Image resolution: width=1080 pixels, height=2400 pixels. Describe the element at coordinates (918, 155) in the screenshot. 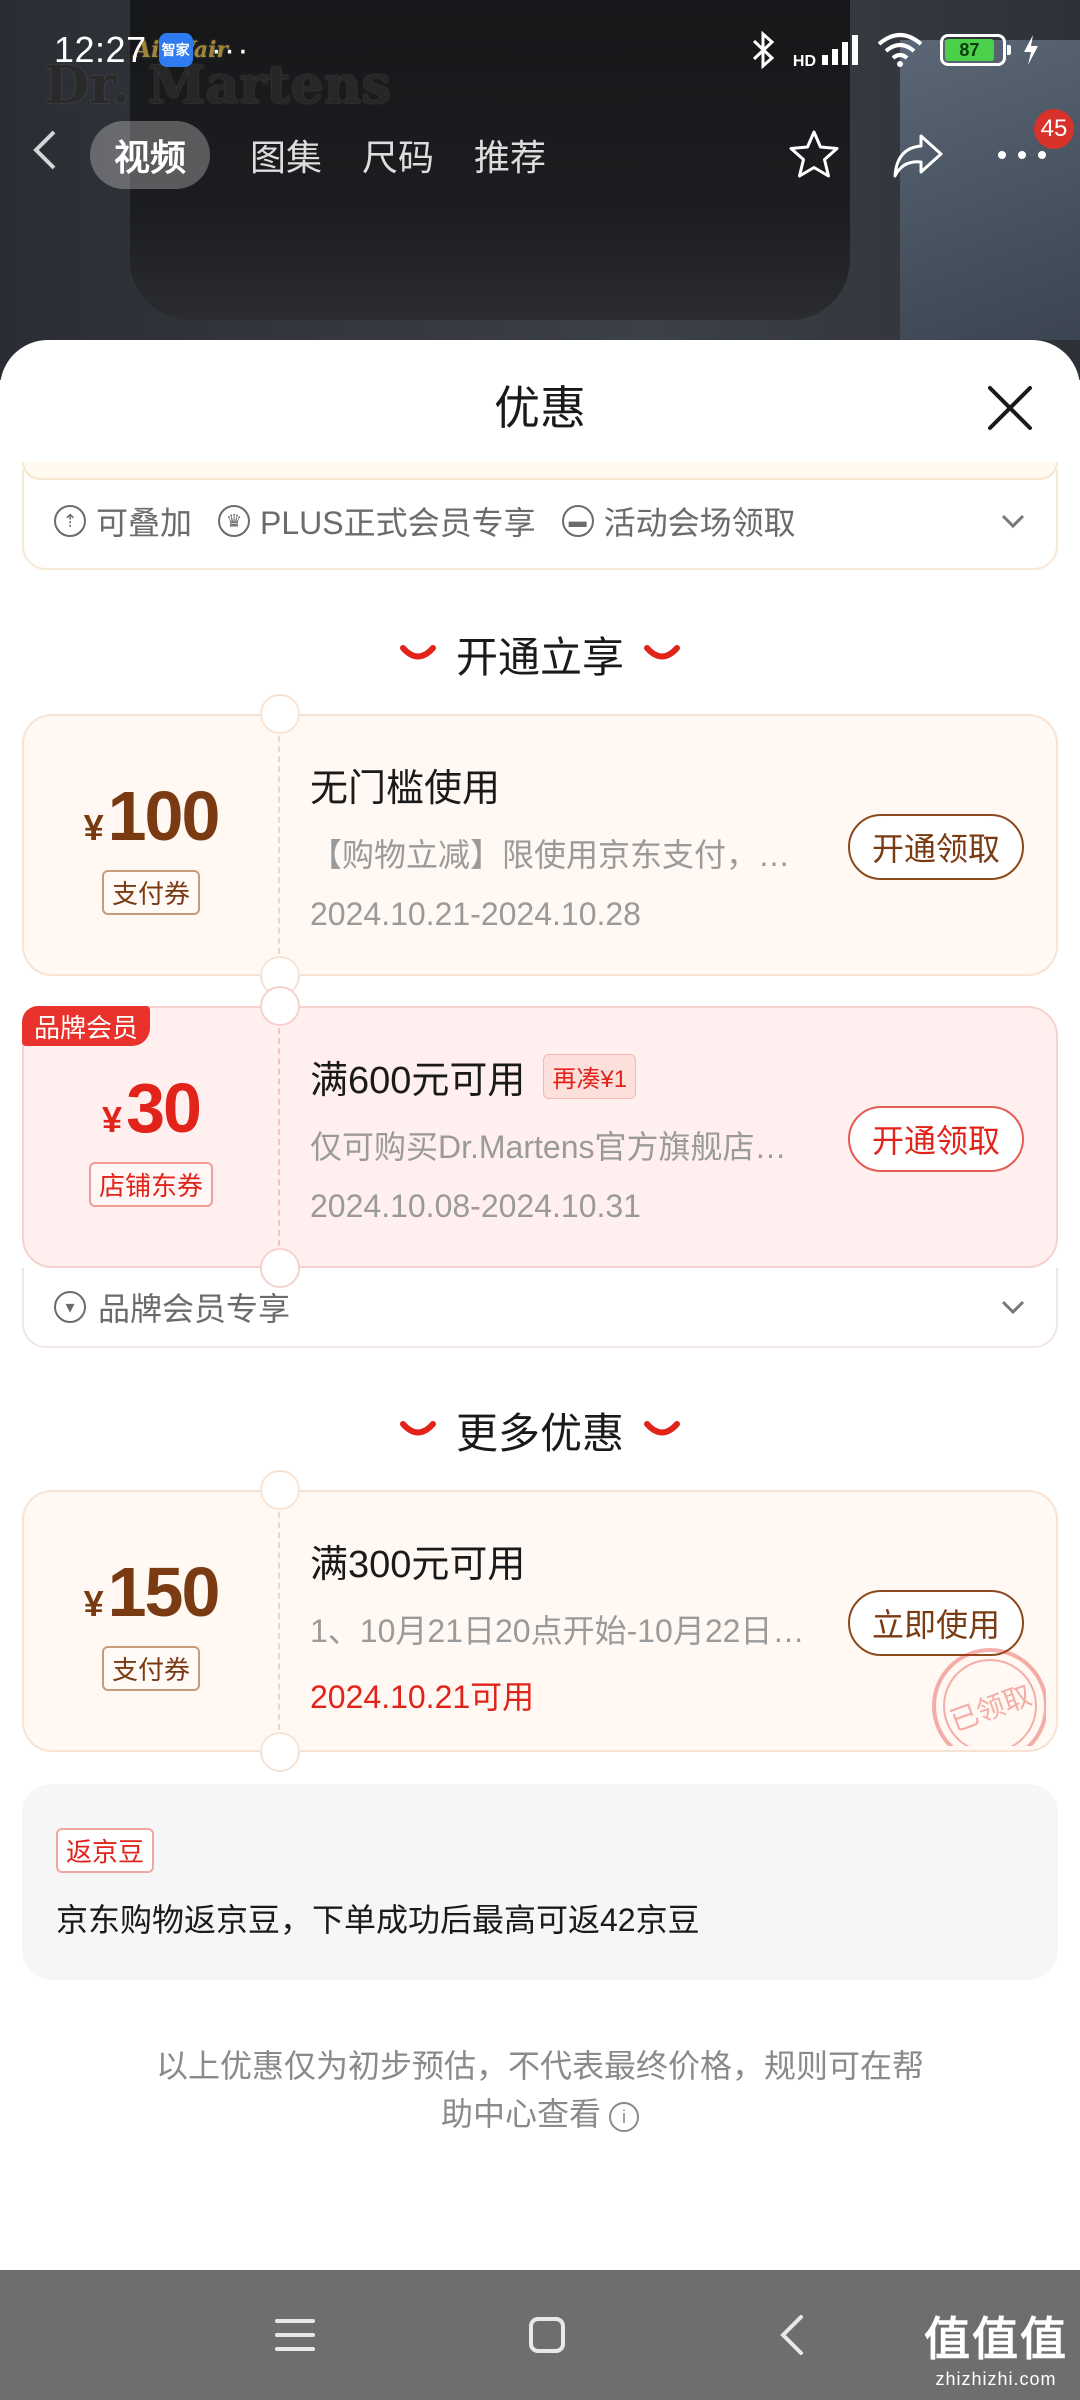

I see `share-icon` at that location.